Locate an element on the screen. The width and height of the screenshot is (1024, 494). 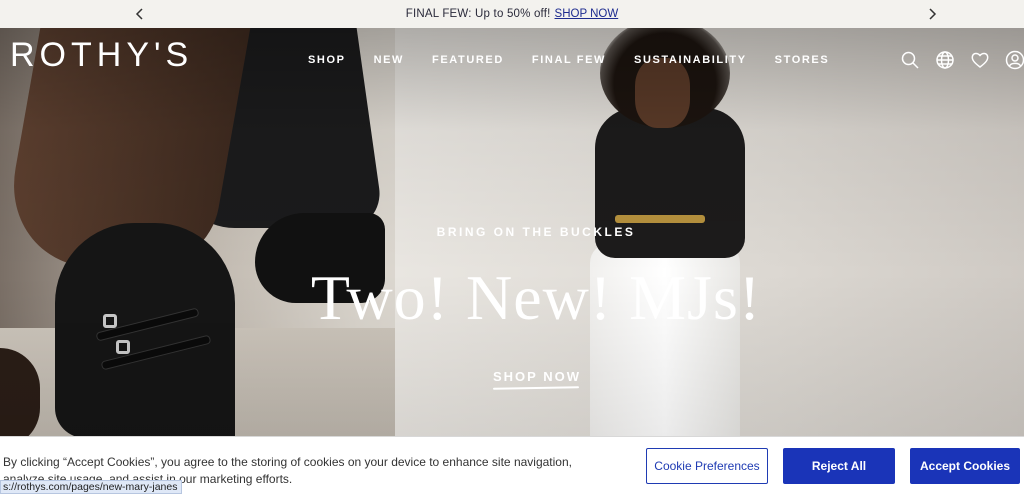
heart-icon is located at coordinates (981, 61).